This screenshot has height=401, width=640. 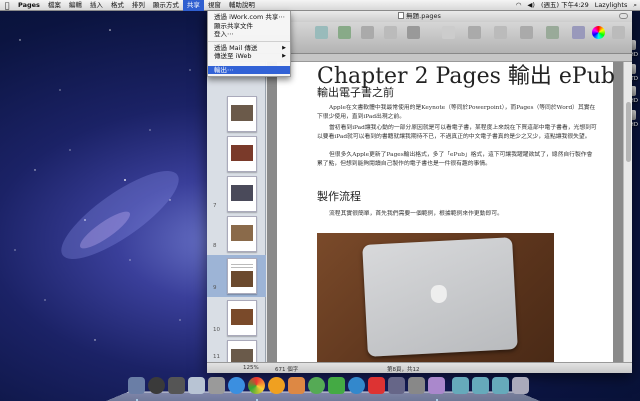 What do you see at coordinates (628, 132) in the screenshot?
I see `scroll-knob` at bounding box center [628, 132].